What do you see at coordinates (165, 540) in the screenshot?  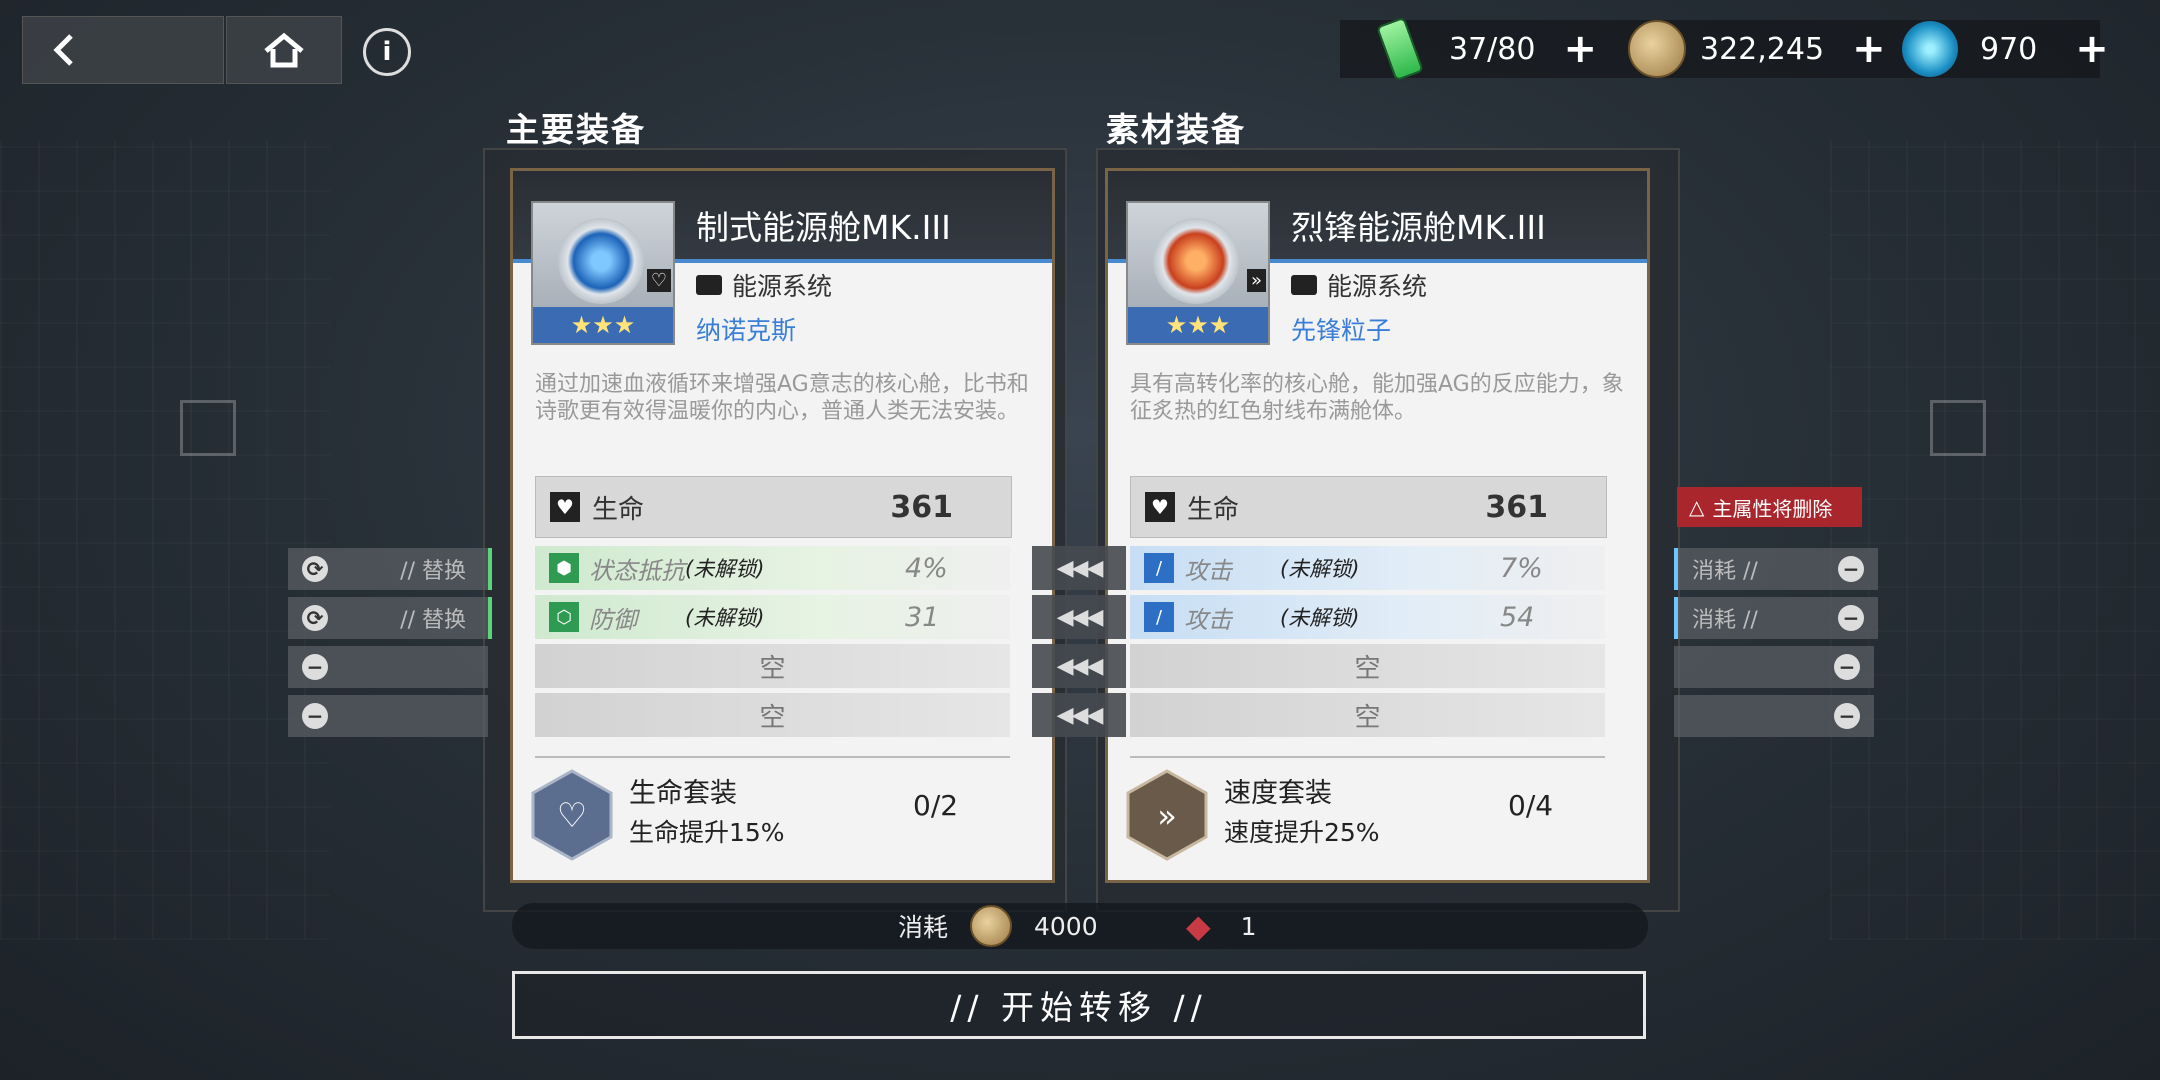 I see `background-circuit-left` at bounding box center [165, 540].